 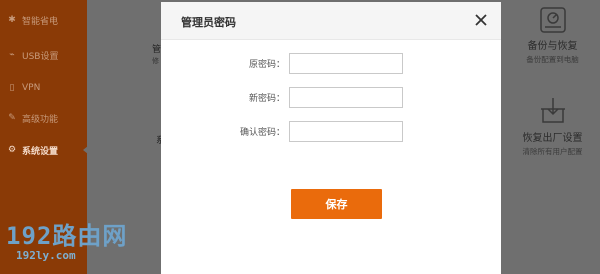 I want to click on gear-icon: ⚙, so click(x=12, y=150).